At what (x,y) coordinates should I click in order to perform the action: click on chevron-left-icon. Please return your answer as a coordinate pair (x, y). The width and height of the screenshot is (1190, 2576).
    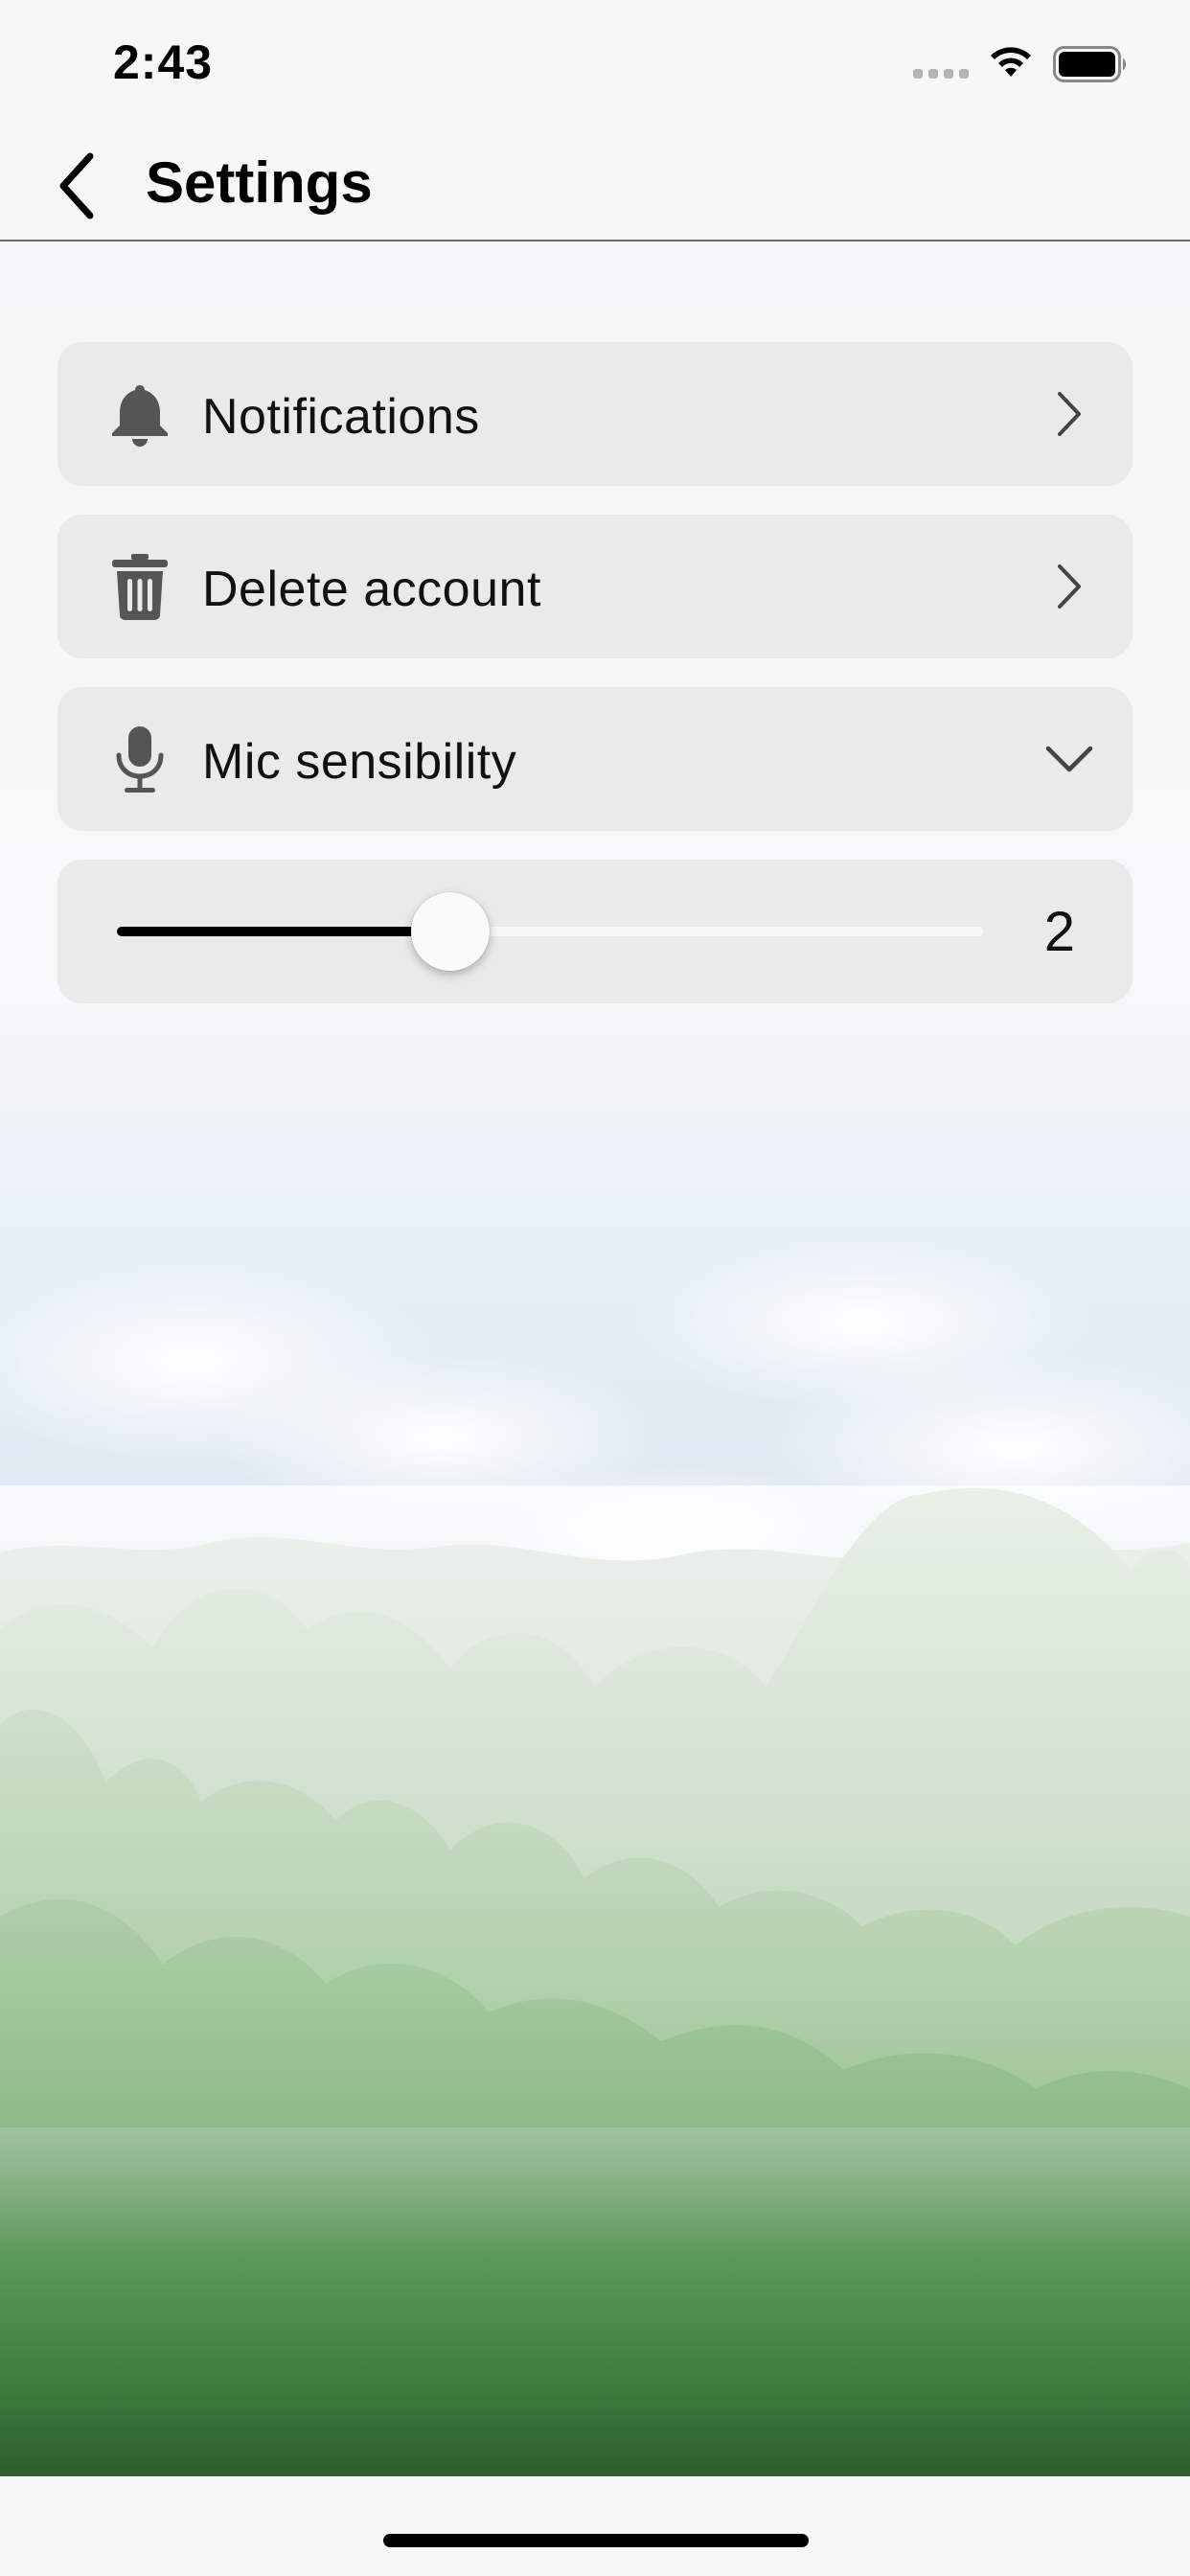
    Looking at the image, I should click on (76, 185).